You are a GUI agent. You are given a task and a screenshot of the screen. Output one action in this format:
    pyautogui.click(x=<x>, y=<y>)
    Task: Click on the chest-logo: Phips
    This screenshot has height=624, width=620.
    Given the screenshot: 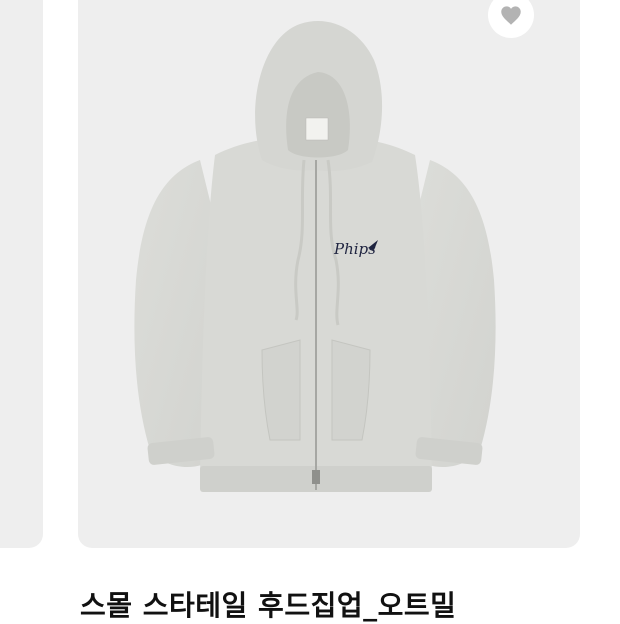 What is the action you would take?
    pyautogui.click(x=354, y=249)
    